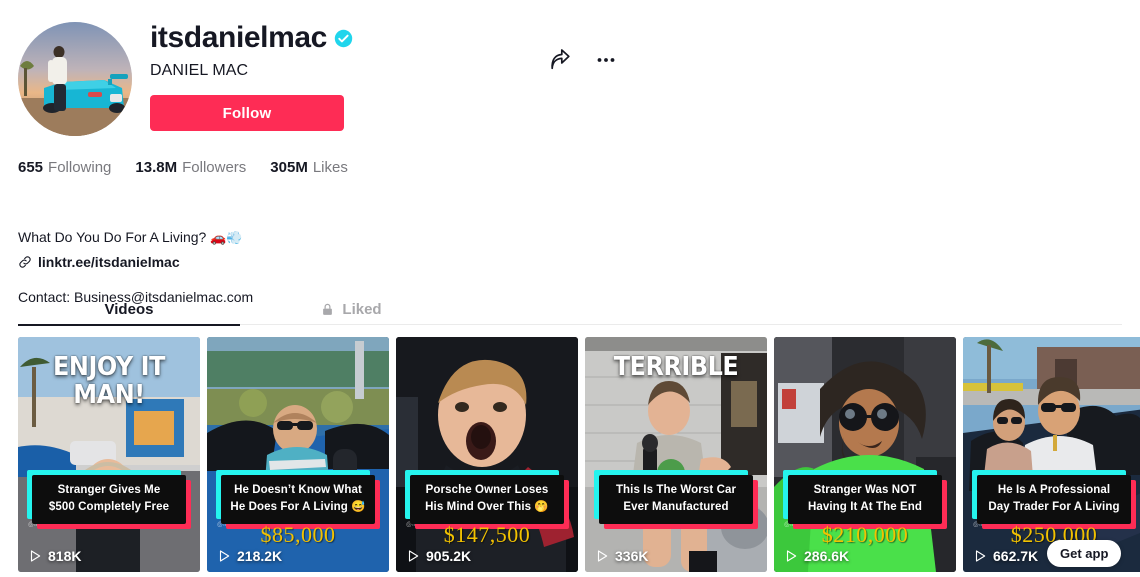  I want to click on tab-liked: Liked, so click(351, 309).